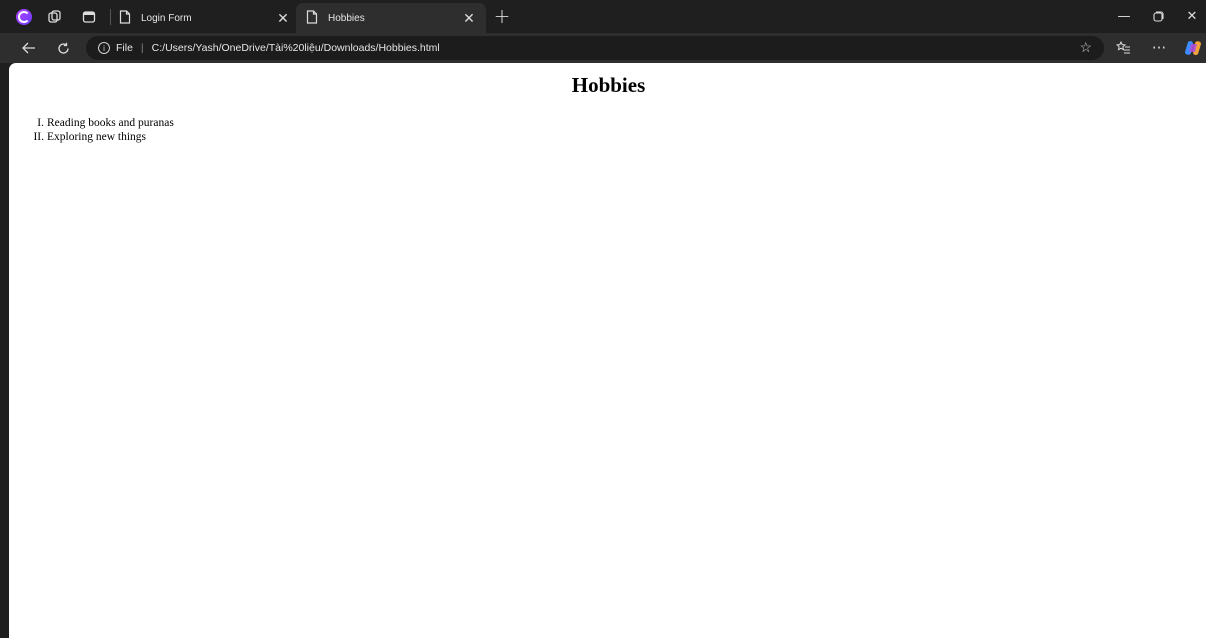 The width and height of the screenshot is (1206, 638). Describe the element at coordinates (166, 18) in the screenshot. I see `tab-label: Login Form` at that location.